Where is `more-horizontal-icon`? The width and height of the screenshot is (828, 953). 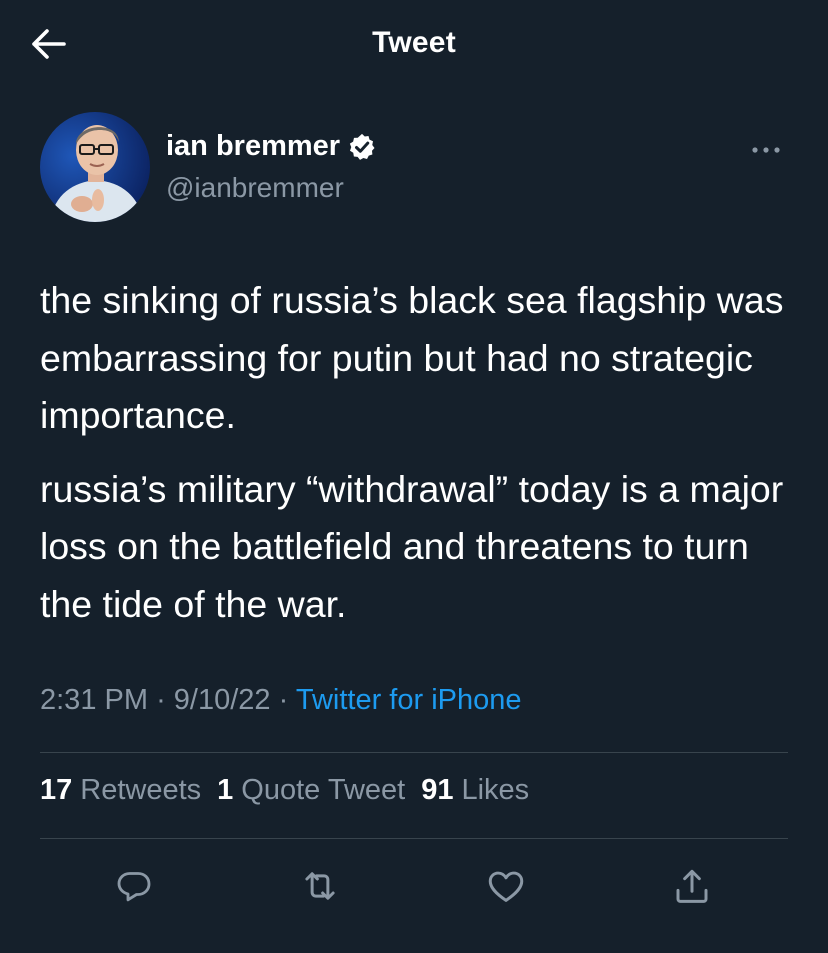
more-horizontal-icon is located at coordinates (766, 150).